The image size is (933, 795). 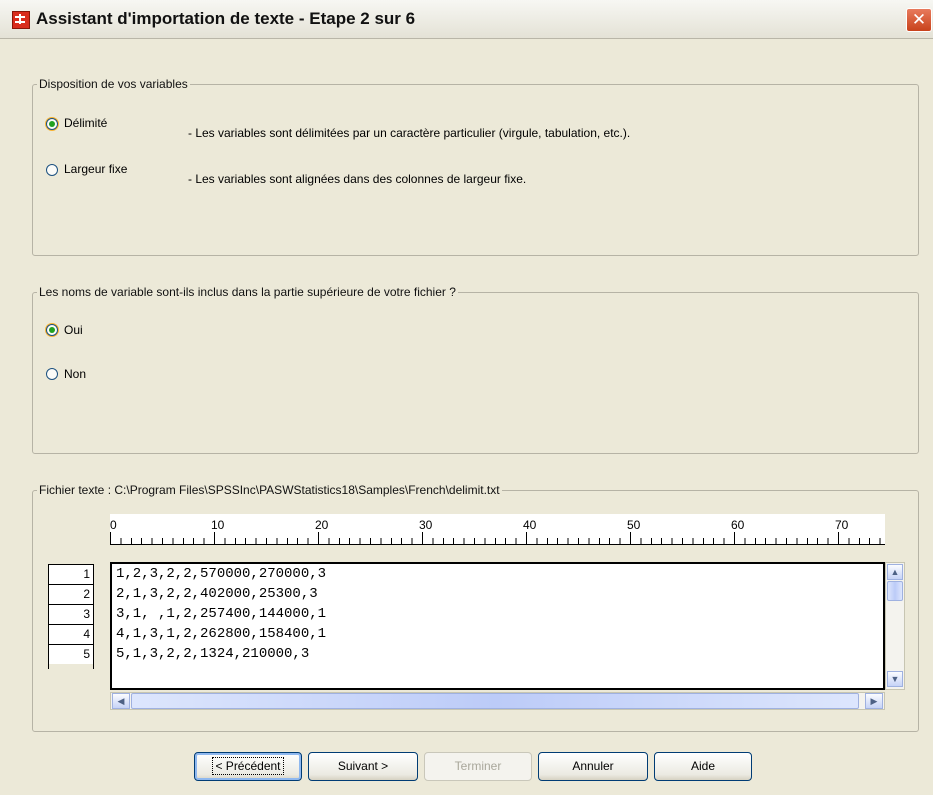 I want to click on close-icon: ✕, so click(x=919, y=20).